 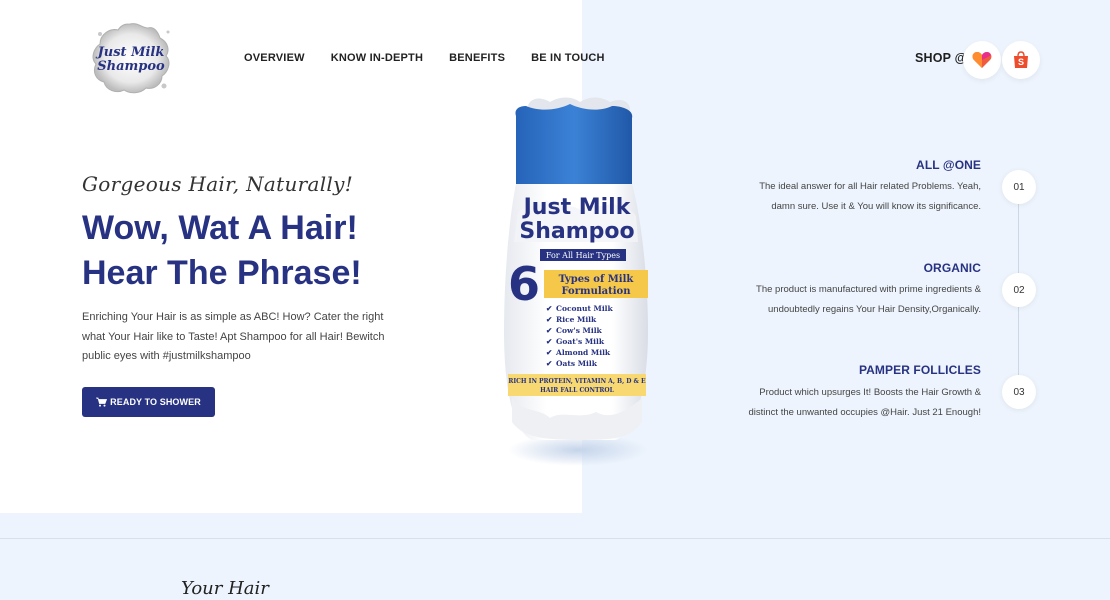 What do you see at coordinates (597, 279) in the screenshot?
I see `bottle-formulation-line1: Types of Milk` at bounding box center [597, 279].